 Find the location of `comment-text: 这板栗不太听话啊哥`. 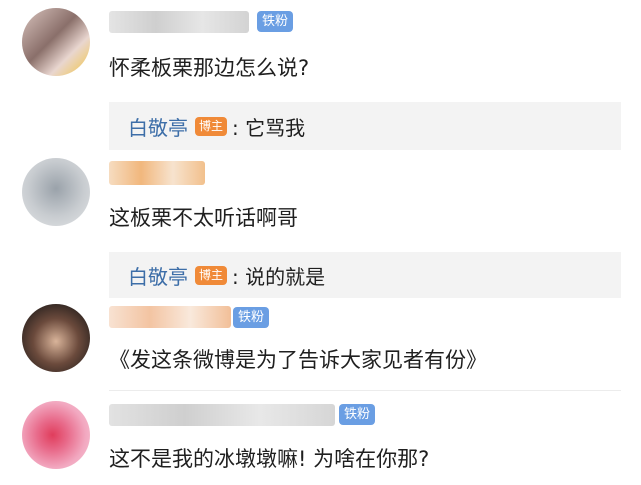

comment-text: 这板栗不太听话啊哥 is located at coordinates (203, 218).